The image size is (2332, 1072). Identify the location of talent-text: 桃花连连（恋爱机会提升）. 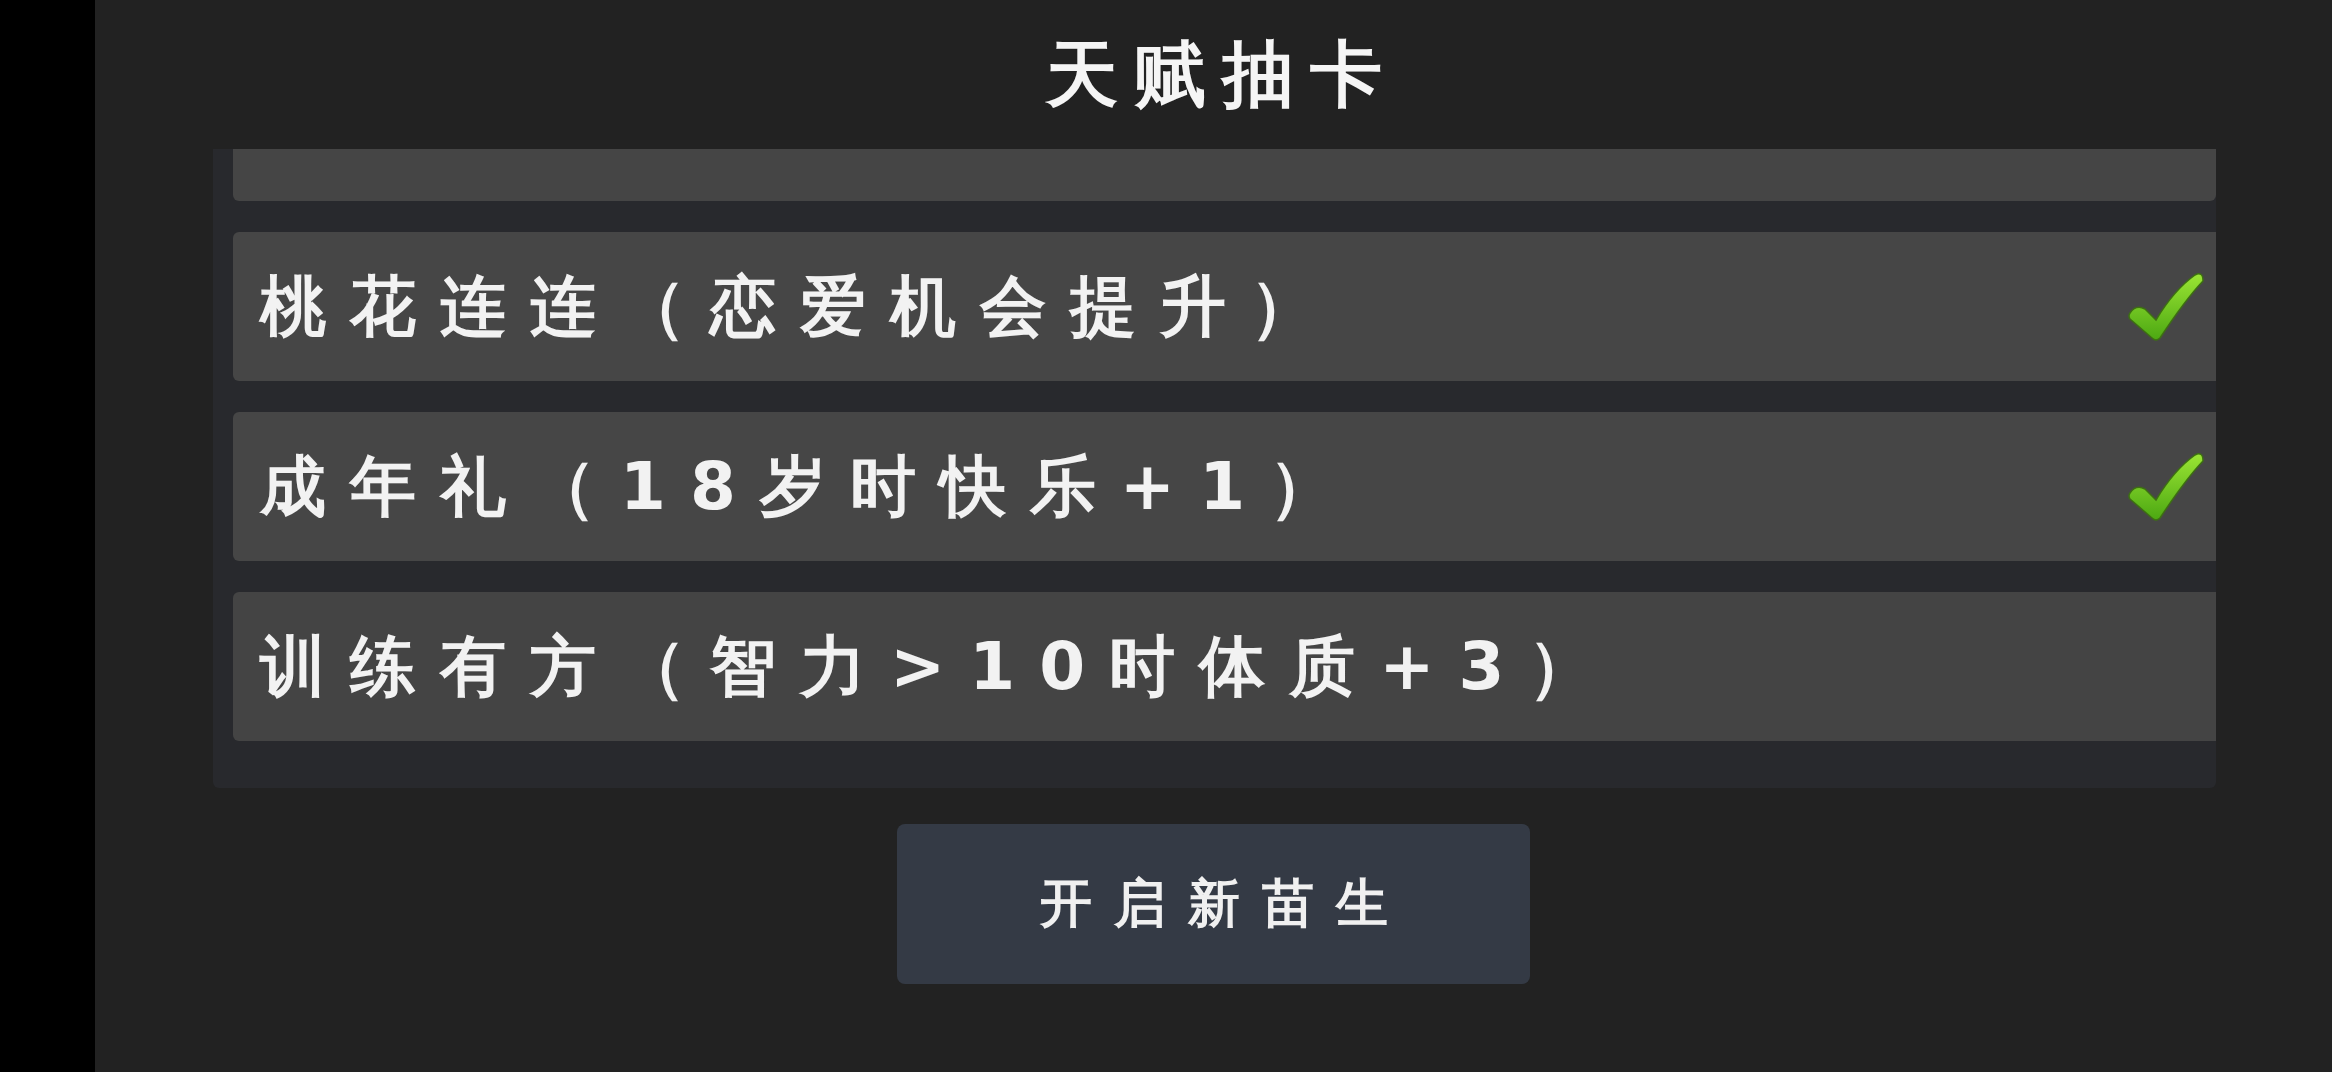
(800, 306).